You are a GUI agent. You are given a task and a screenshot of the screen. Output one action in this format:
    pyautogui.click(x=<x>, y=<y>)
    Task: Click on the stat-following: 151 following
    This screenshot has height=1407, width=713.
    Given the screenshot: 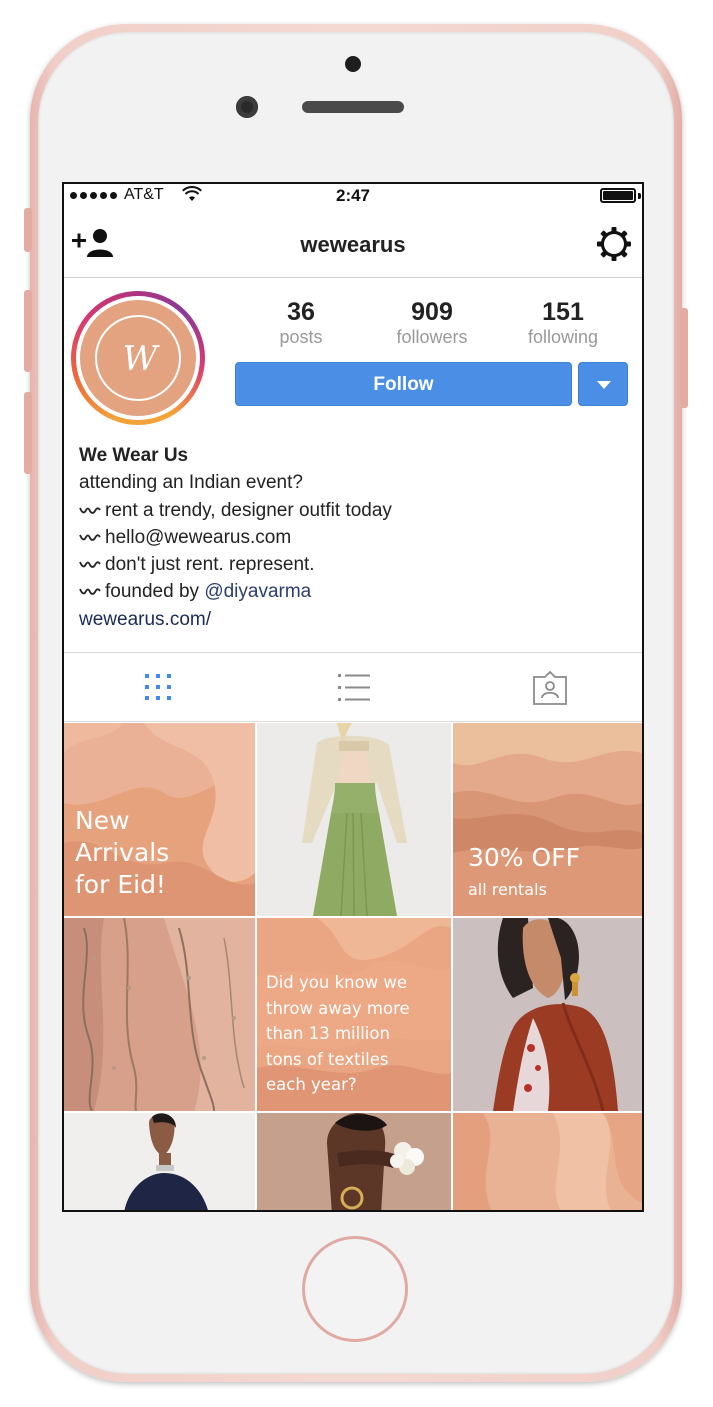 What is the action you would take?
    pyautogui.click(x=563, y=323)
    